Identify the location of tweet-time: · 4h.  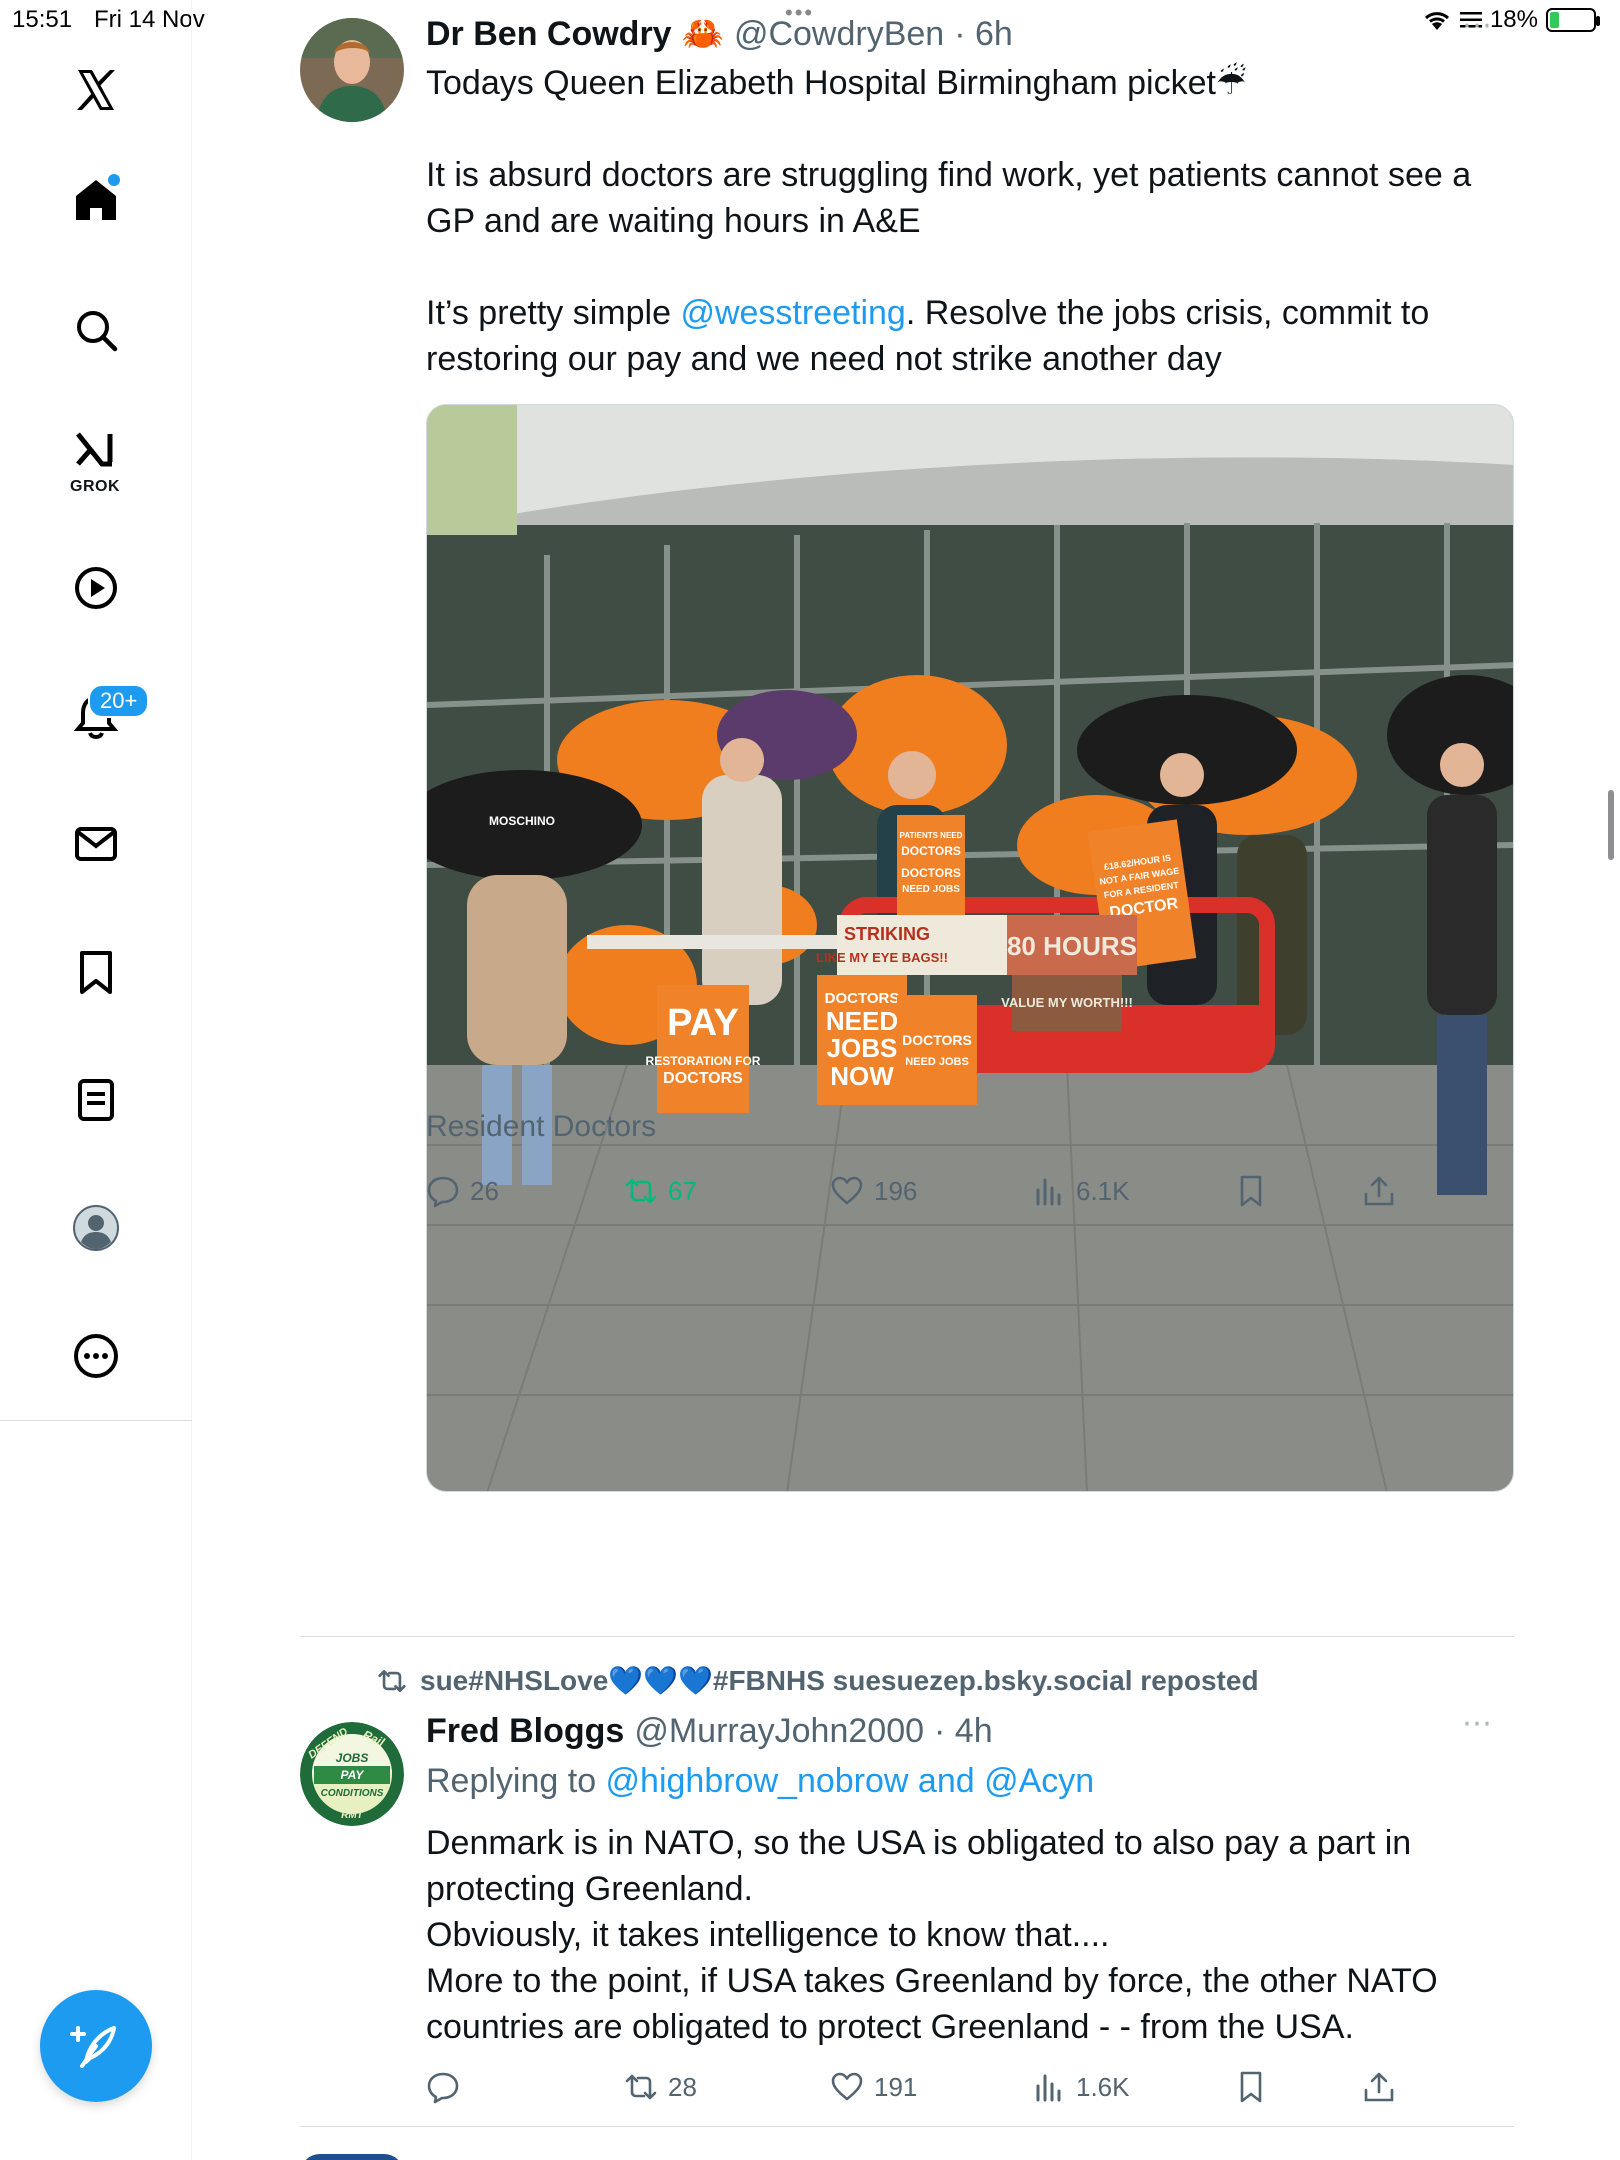
(963, 1731).